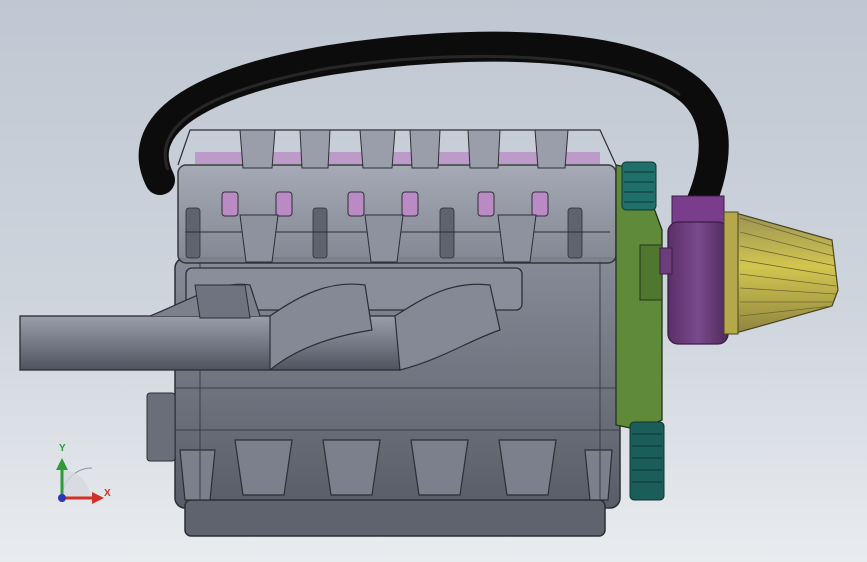 This screenshot has height=562, width=867. I want to click on triad-x-arrow, so click(98, 498).